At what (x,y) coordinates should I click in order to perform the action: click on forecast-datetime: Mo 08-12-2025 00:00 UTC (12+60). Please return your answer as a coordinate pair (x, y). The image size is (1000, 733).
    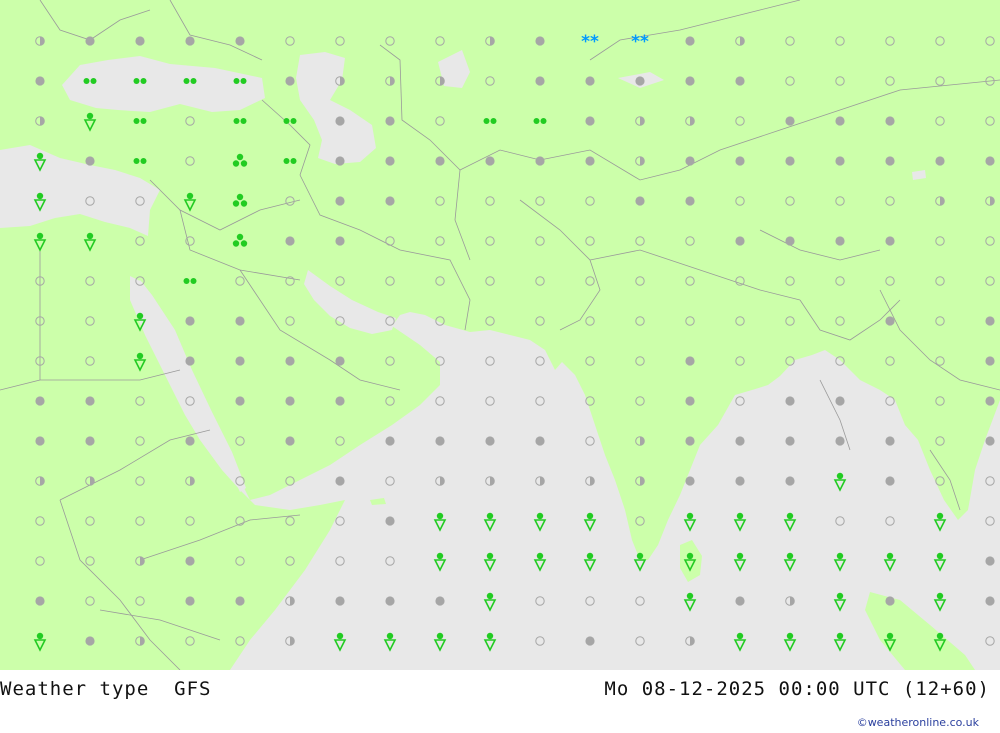
    Looking at the image, I should click on (797, 689).